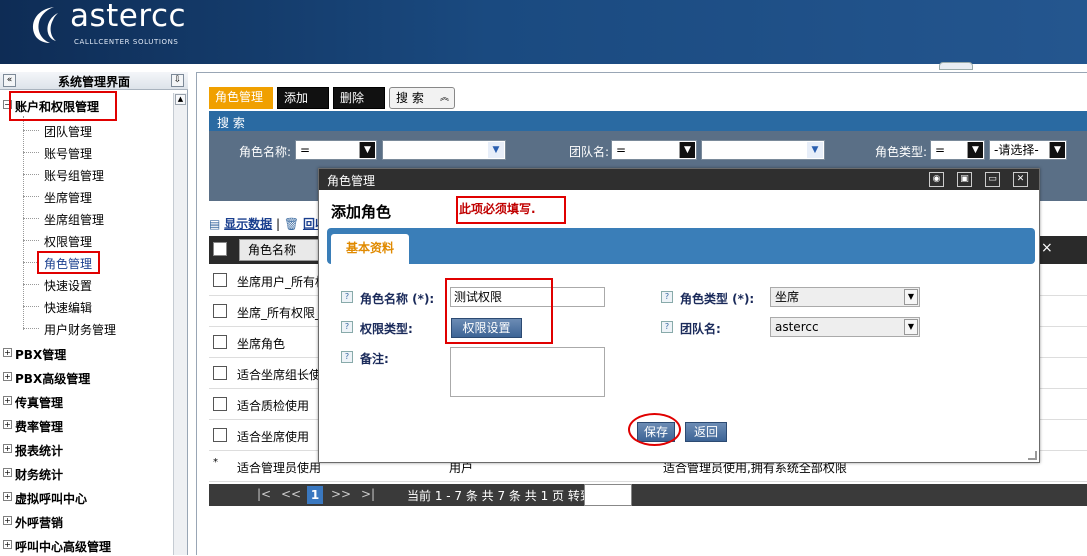 This screenshot has height=556, width=1087. What do you see at coordinates (444, 150) in the screenshot?
I see `role-name-input: ▼` at bounding box center [444, 150].